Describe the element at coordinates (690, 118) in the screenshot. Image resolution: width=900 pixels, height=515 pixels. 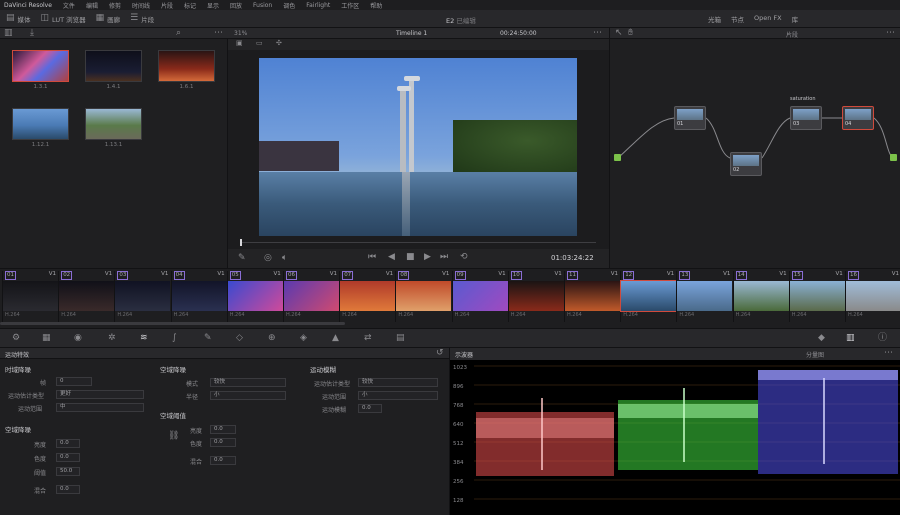
I see `color-node-01: 01` at that location.